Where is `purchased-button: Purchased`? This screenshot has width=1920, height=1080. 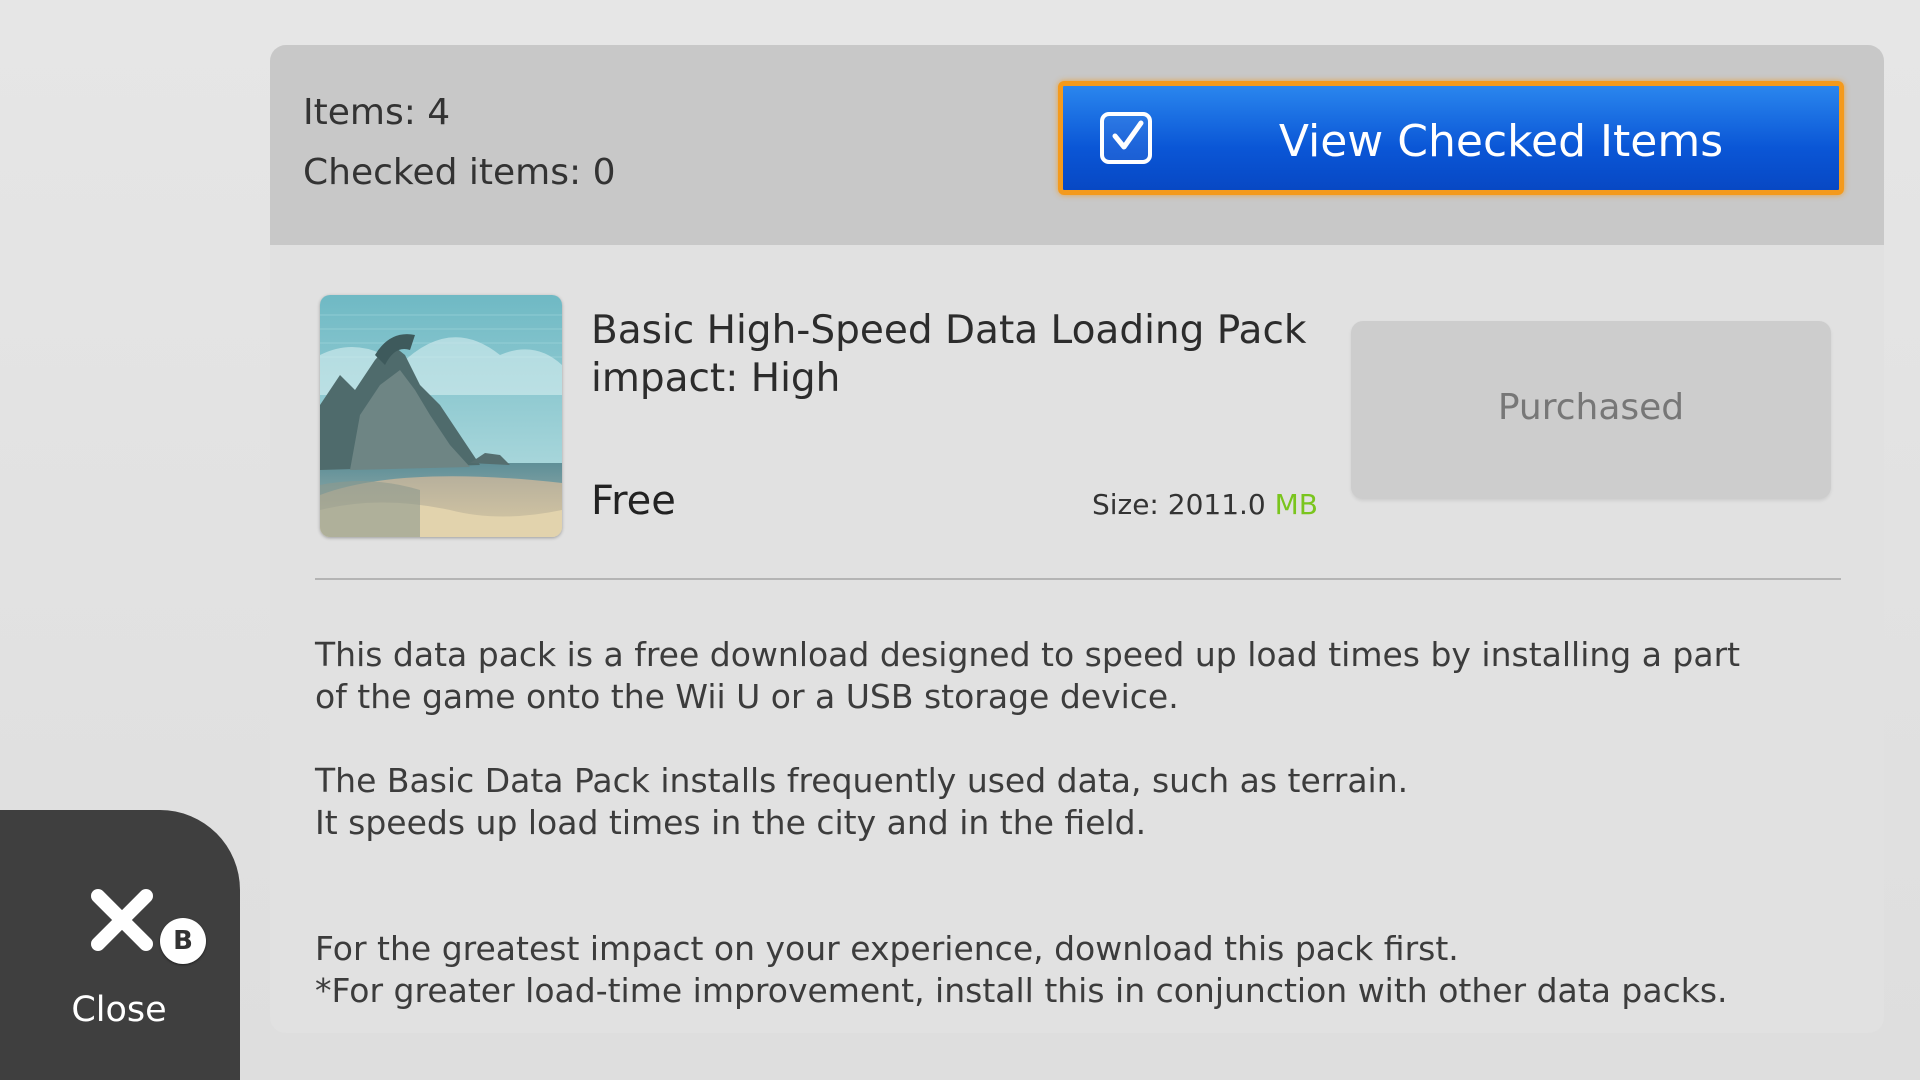
purchased-button: Purchased is located at coordinates (1591, 410).